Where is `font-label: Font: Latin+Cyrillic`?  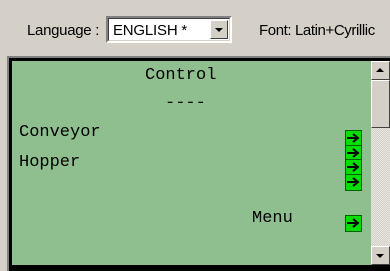 font-label: Font: Latin+Cyrillic is located at coordinates (317, 30).